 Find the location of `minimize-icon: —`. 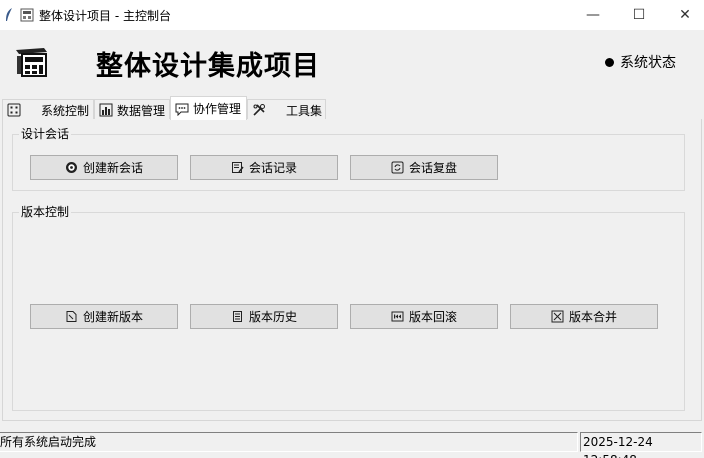

minimize-icon: — is located at coordinates (593, 15).